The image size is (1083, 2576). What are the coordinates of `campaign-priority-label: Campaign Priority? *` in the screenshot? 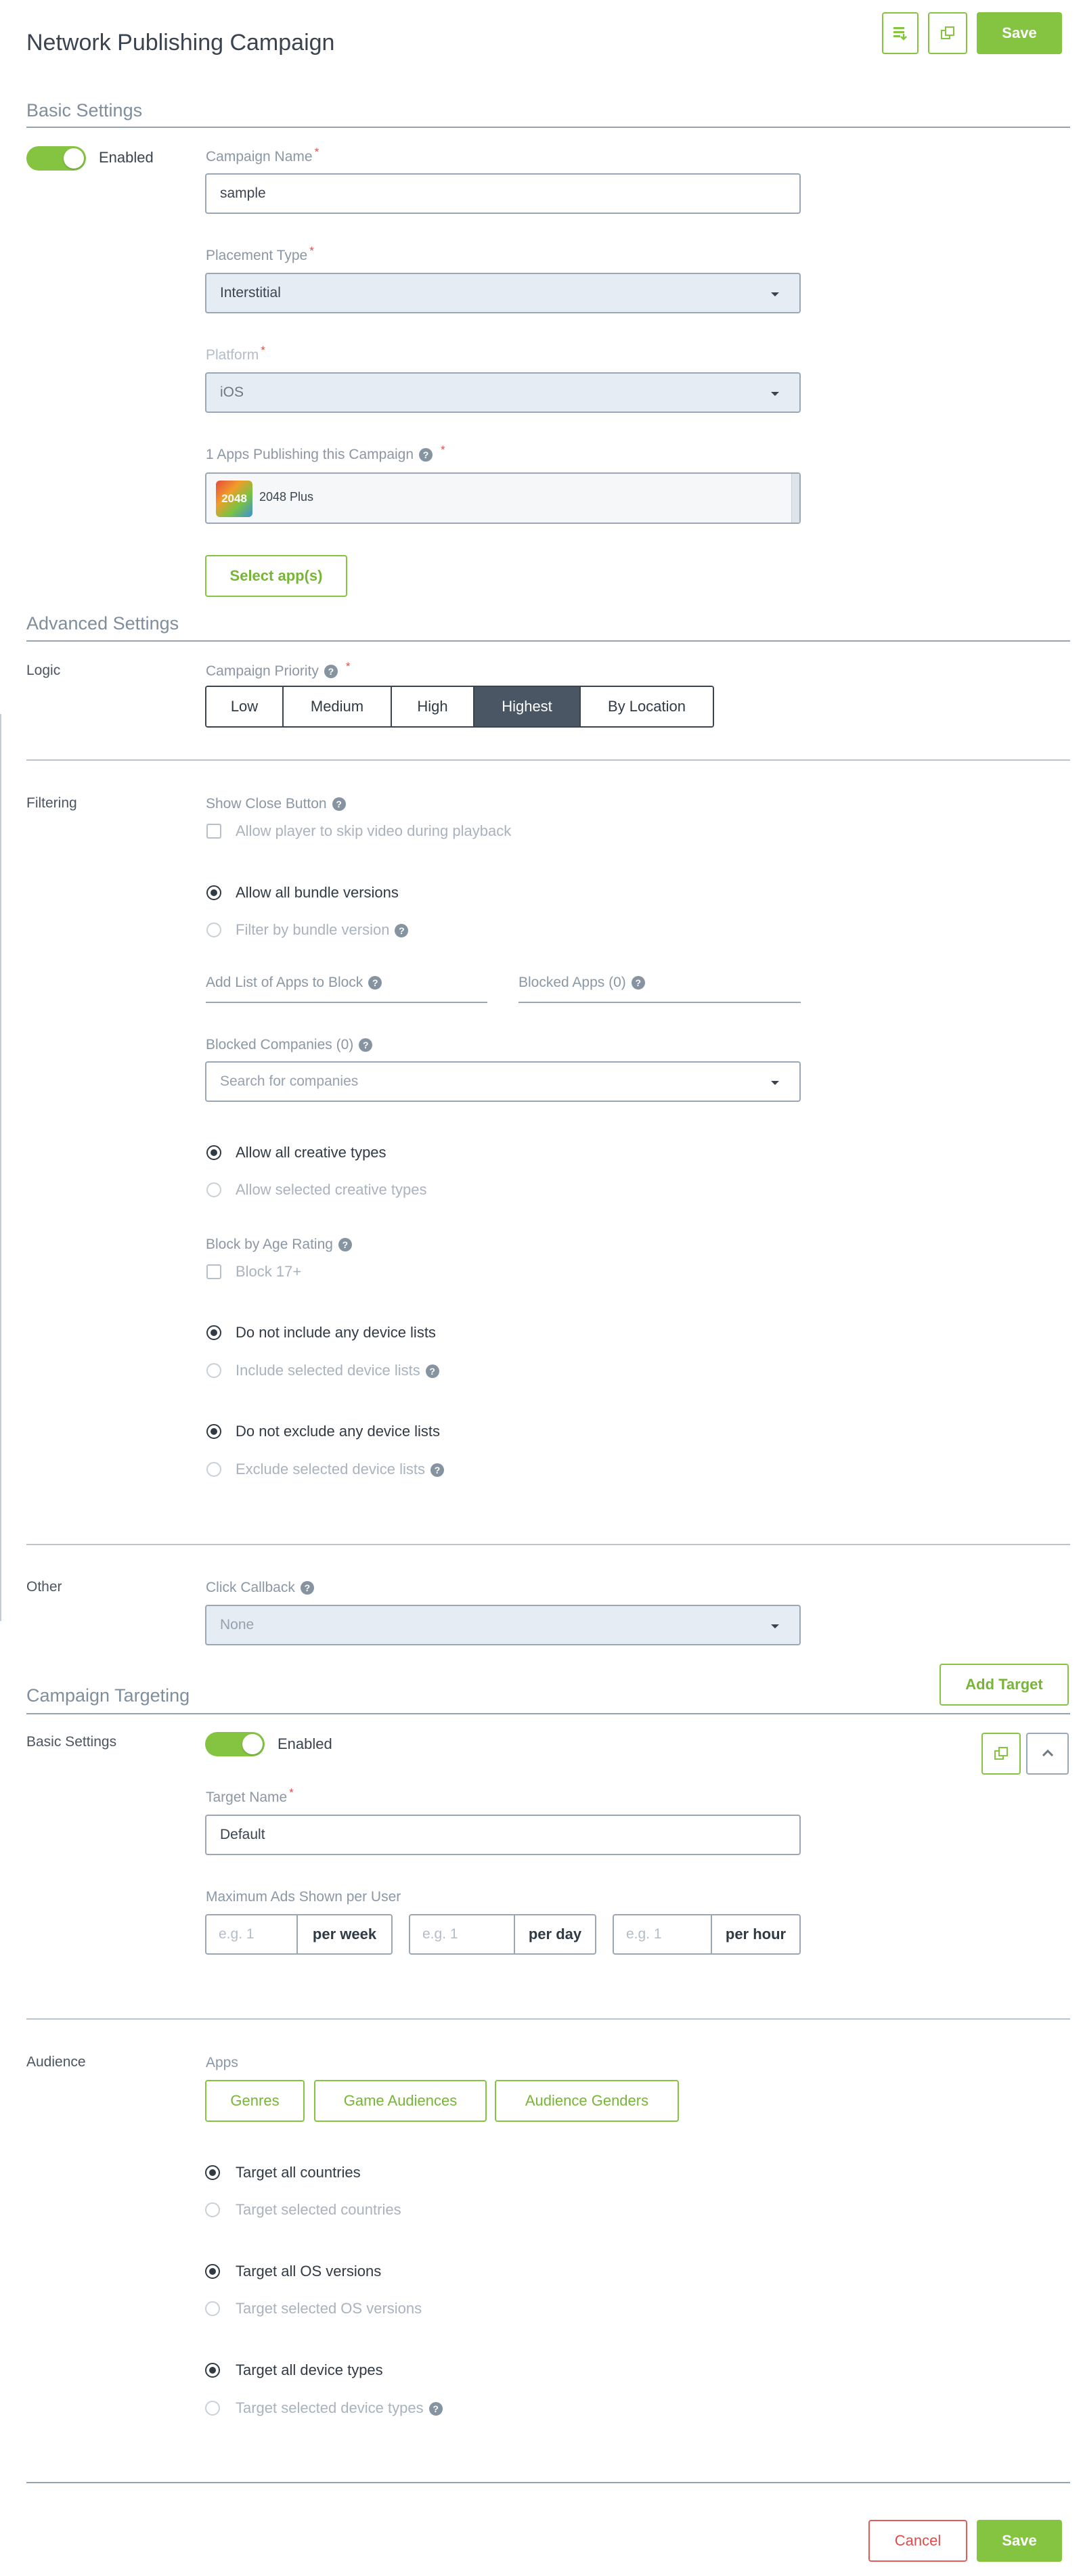 It's located at (278, 669).